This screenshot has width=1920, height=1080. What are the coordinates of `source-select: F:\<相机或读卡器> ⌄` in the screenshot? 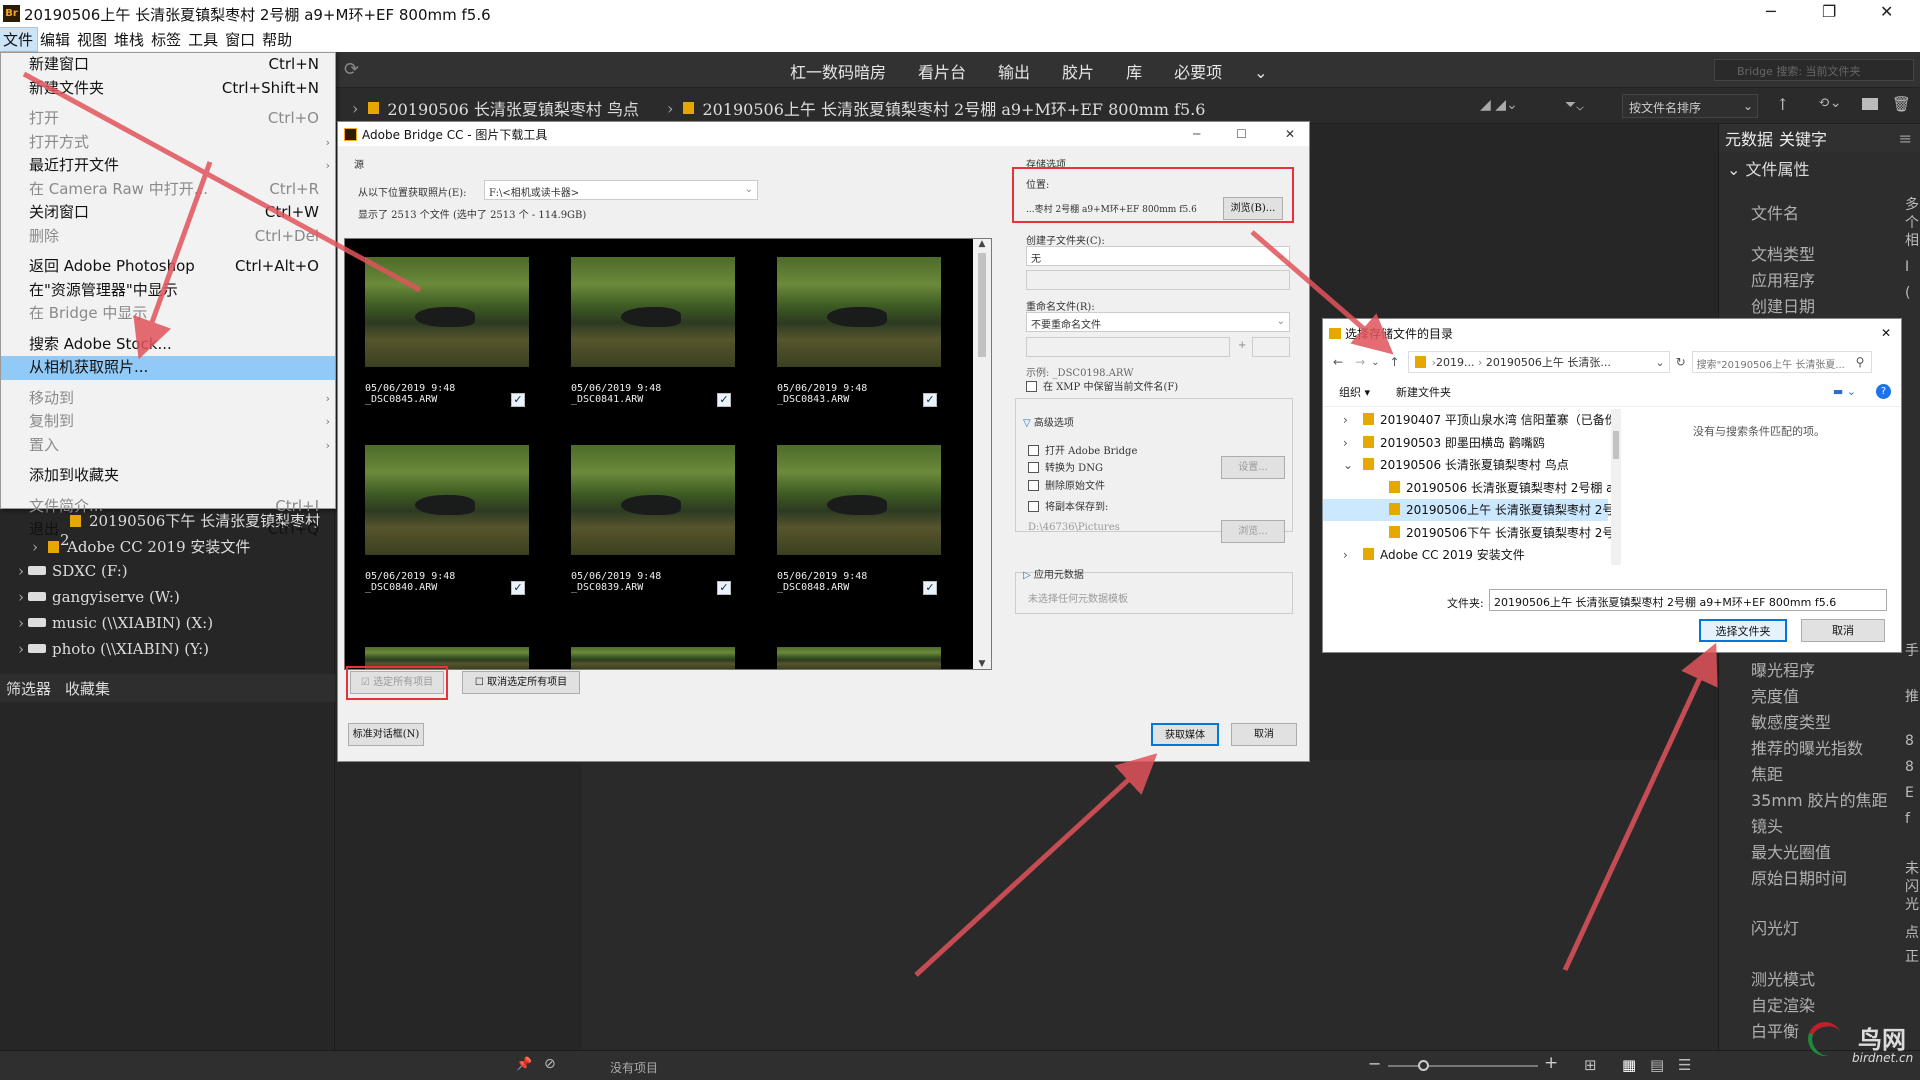 It's located at (621, 190).